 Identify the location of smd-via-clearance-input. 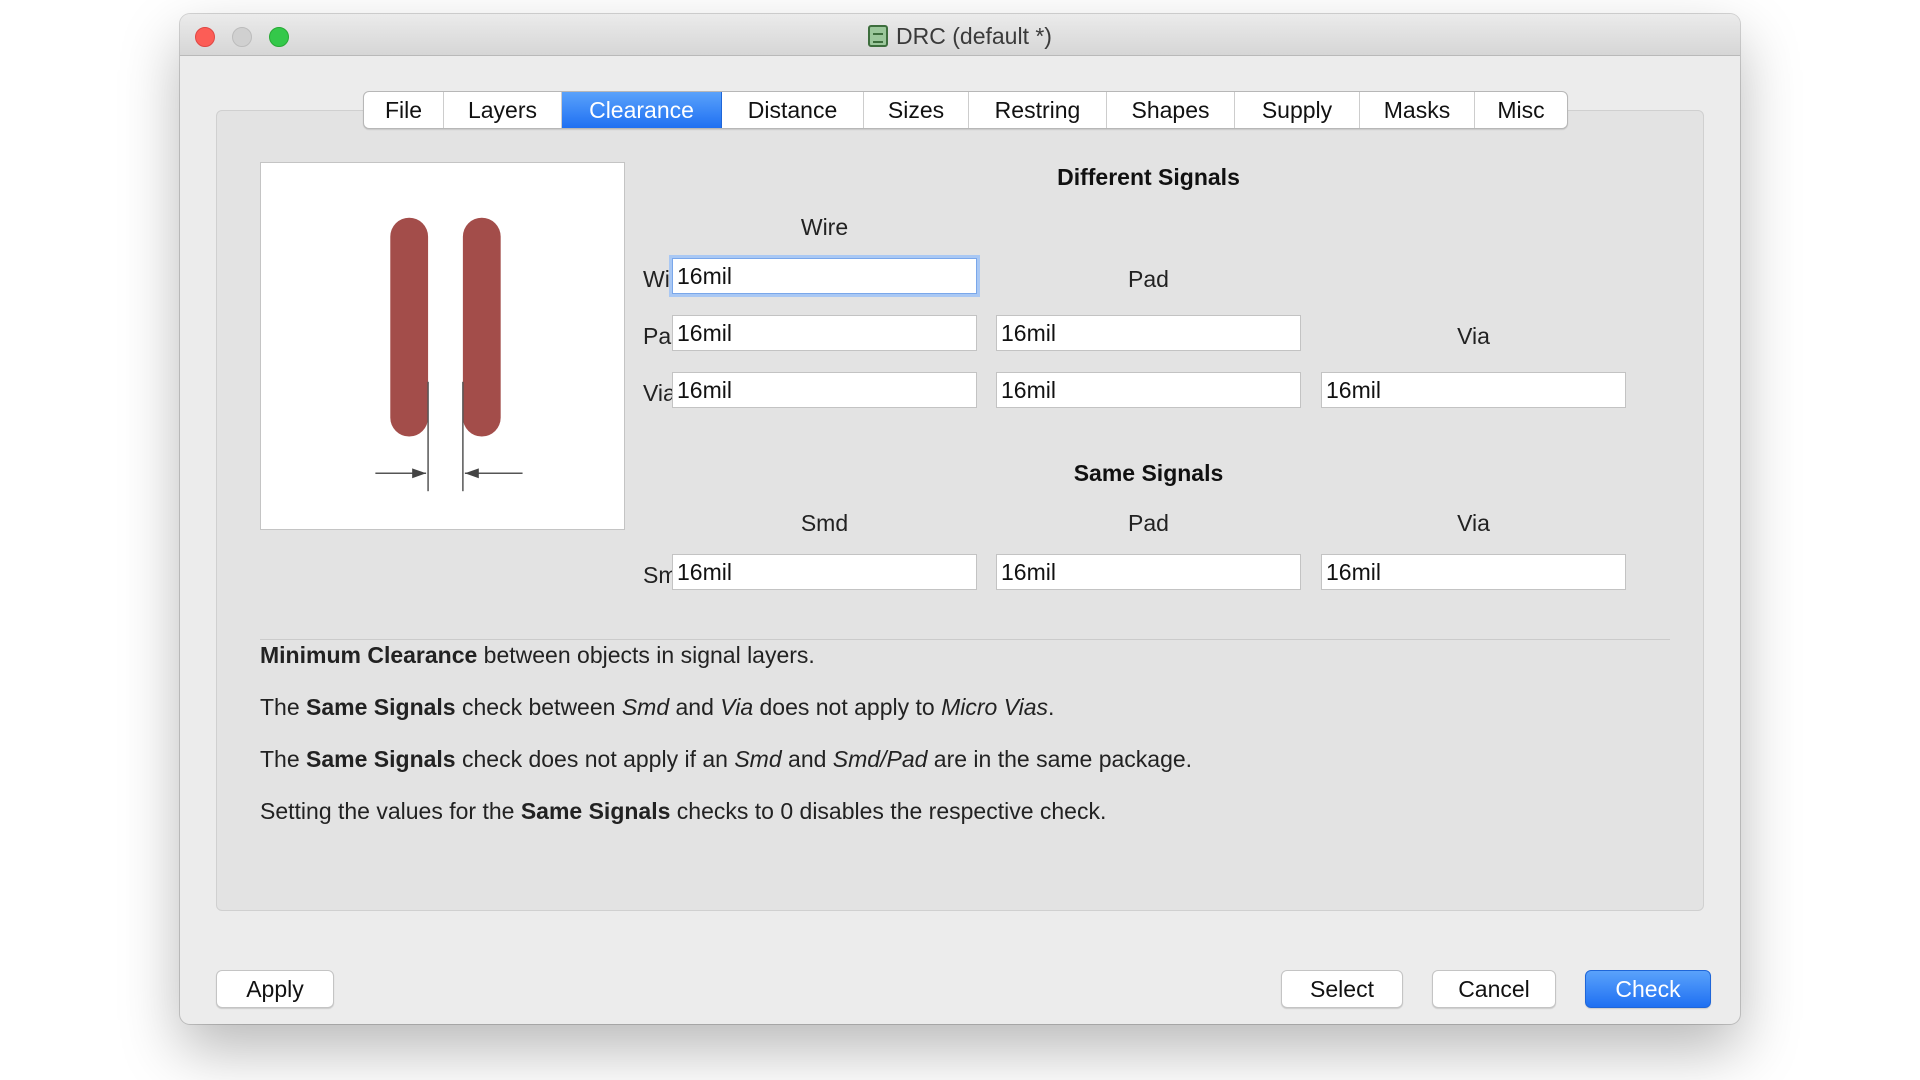
(1473, 572).